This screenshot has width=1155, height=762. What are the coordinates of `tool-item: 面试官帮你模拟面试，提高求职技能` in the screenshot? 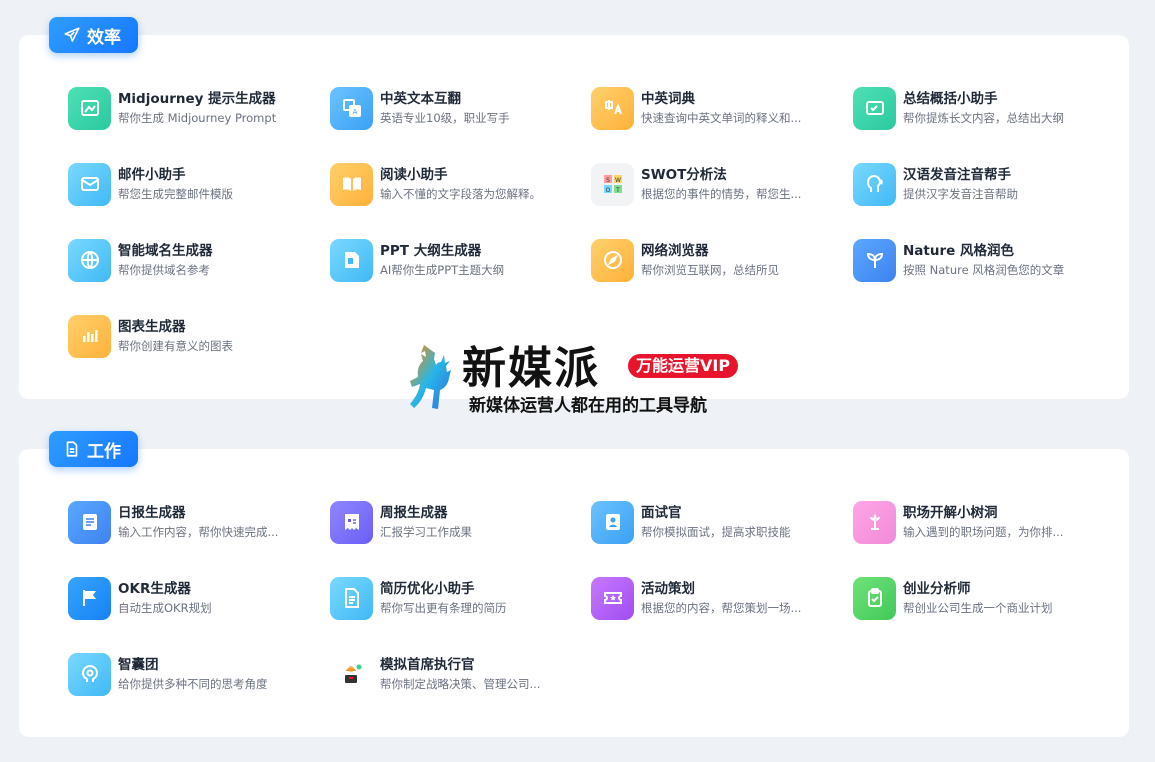 It's located at (710, 522).